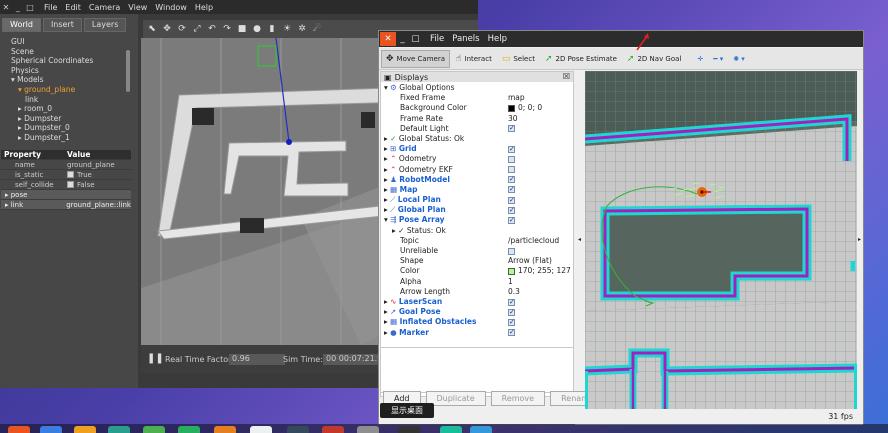 The image size is (888, 433). I want to click on scale-icon: ⤢, so click(197, 29).